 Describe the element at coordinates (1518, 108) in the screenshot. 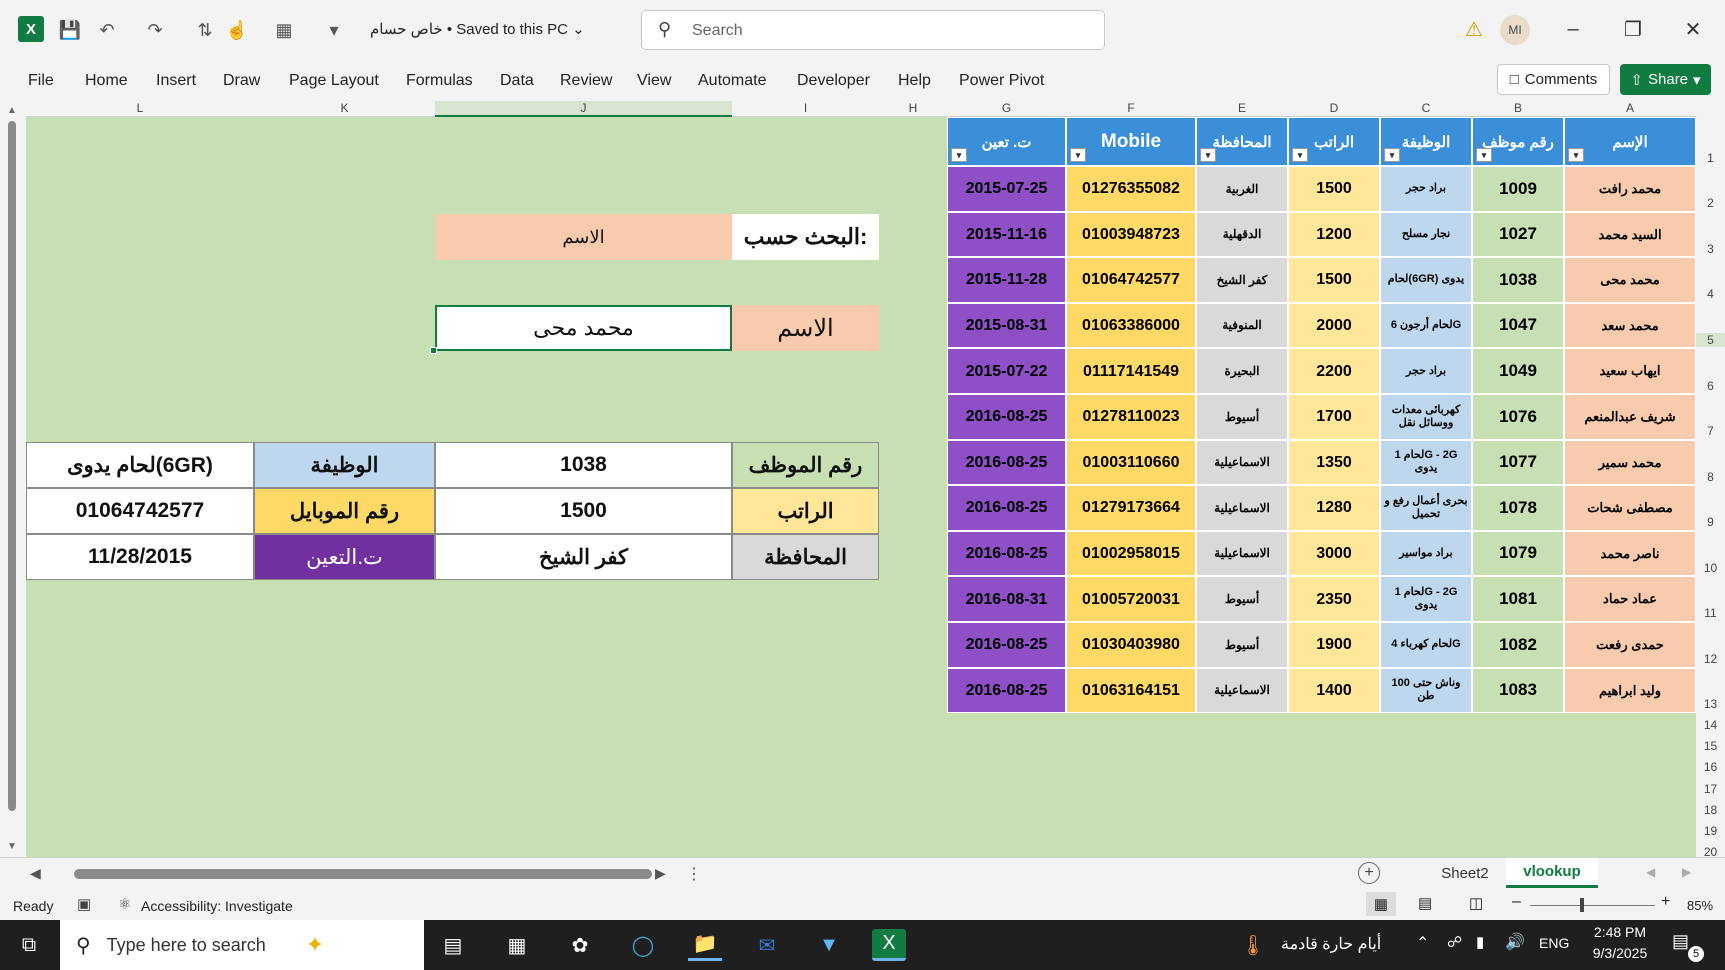

I see `column-header-b: B` at that location.